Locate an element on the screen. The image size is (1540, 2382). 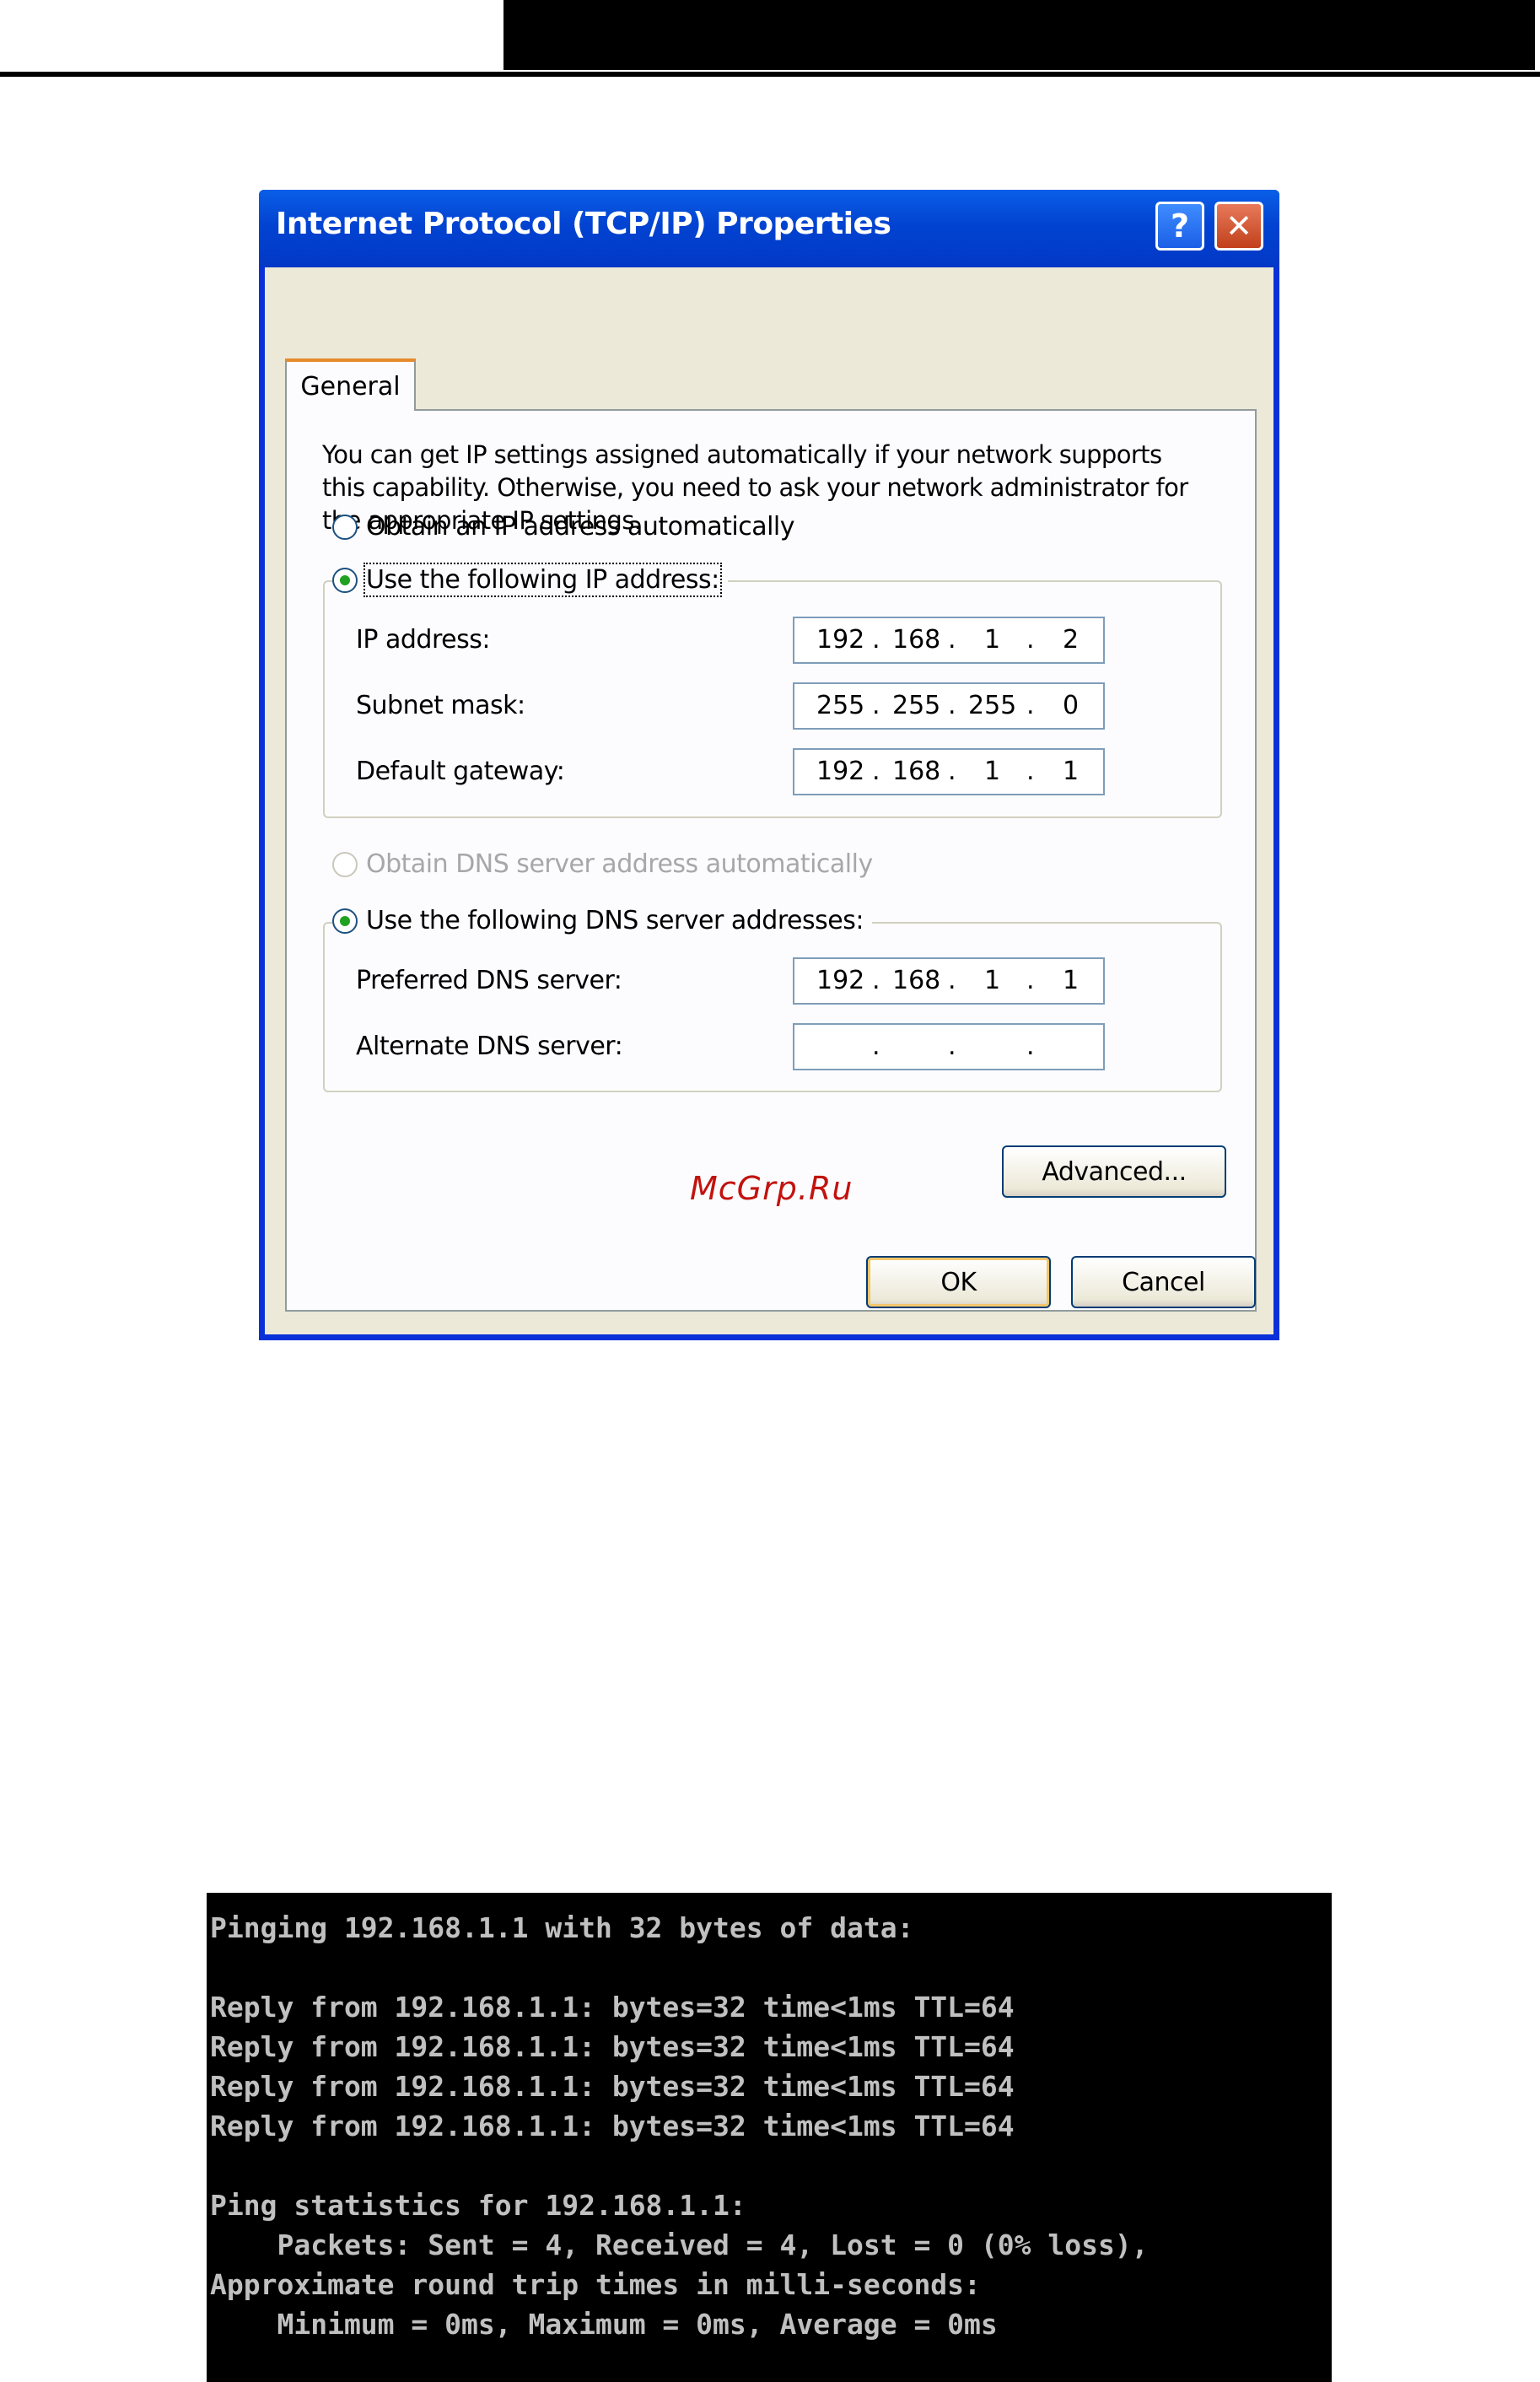
help-icon: ? is located at coordinates (1180, 226).